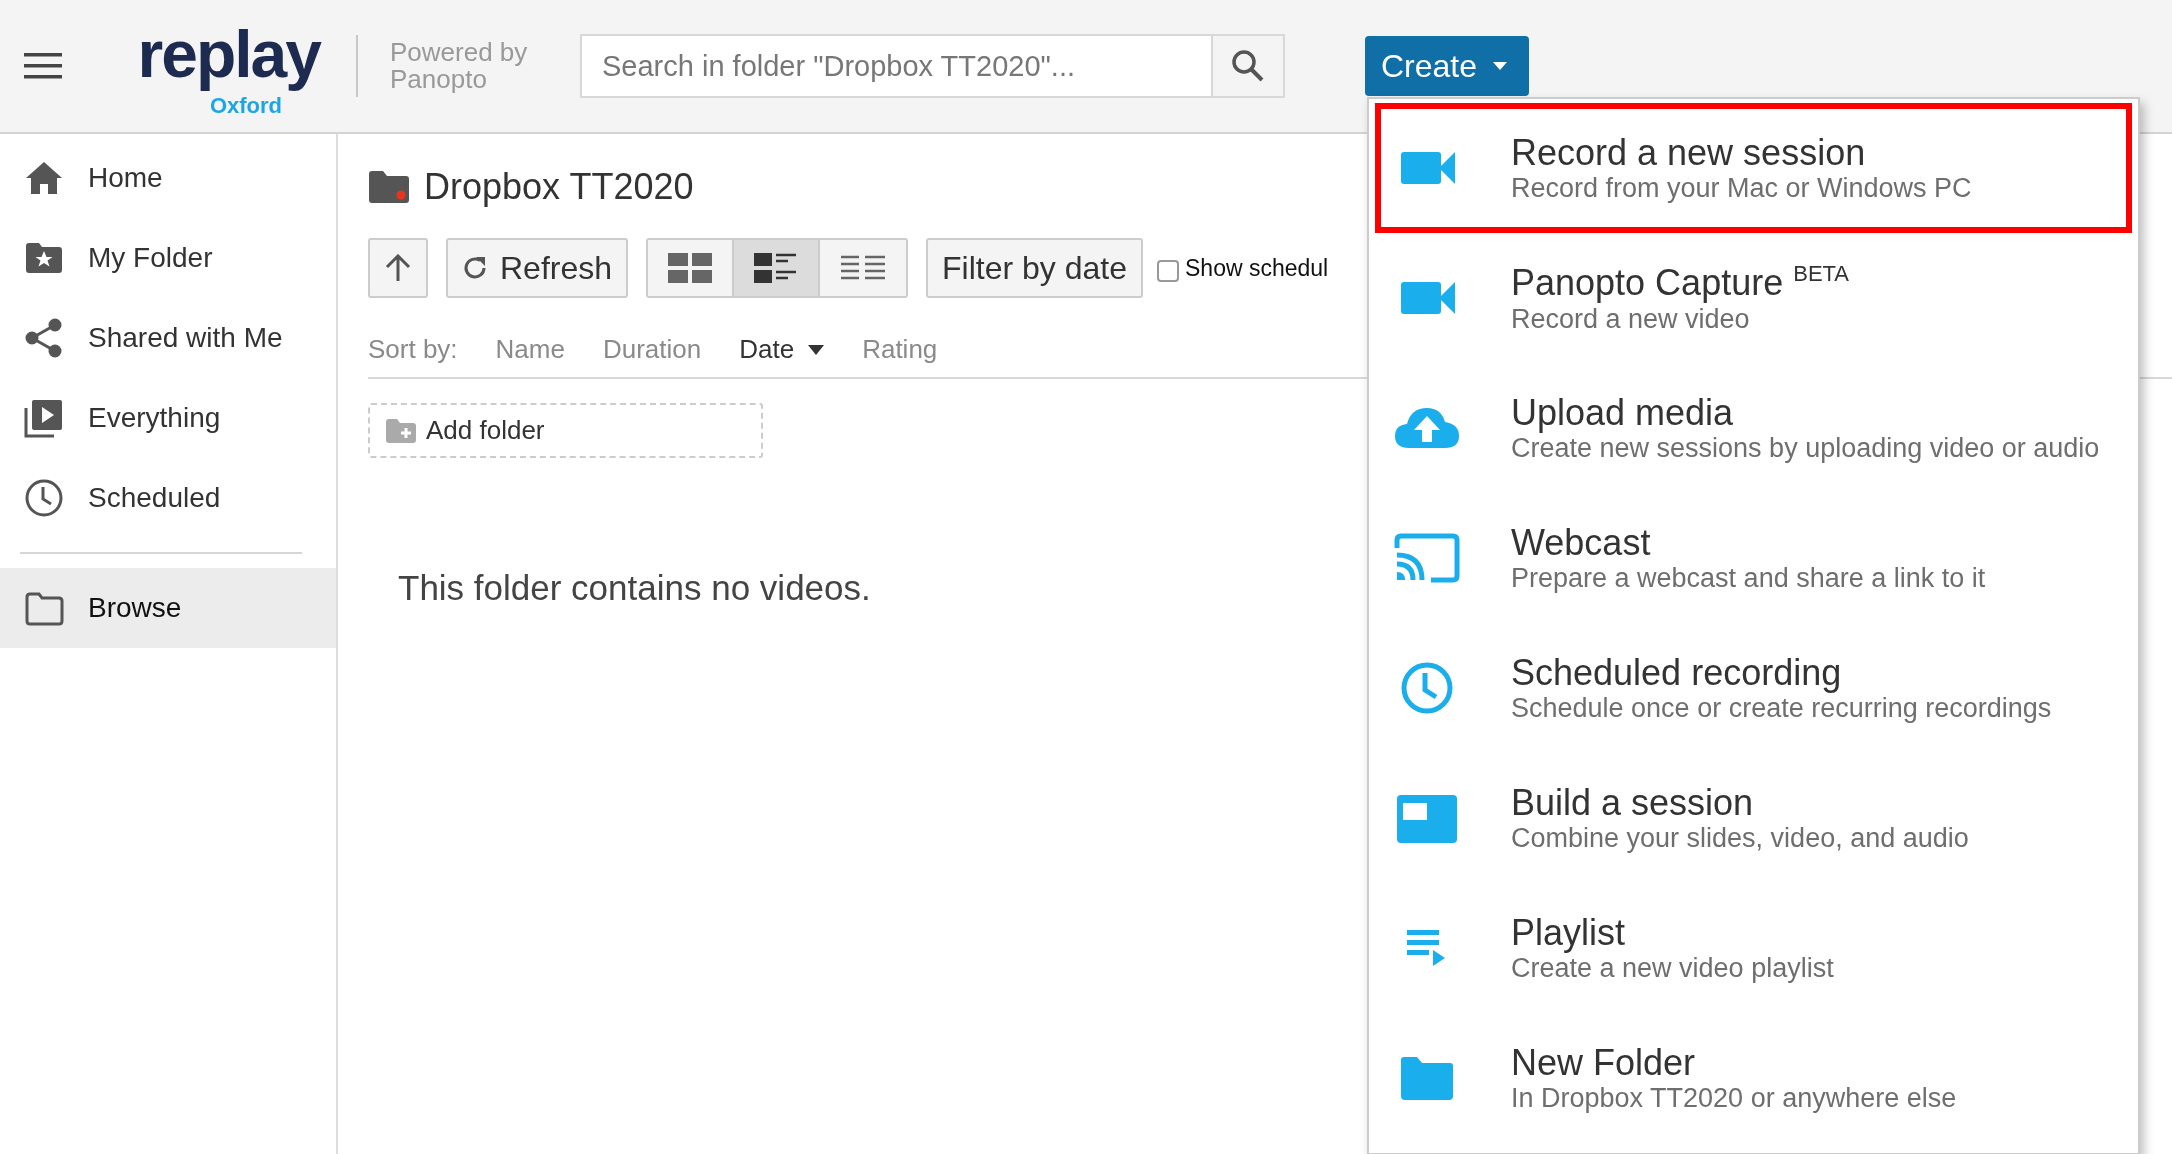 The width and height of the screenshot is (2172, 1154). Describe the element at coordinates (228, 54) in the screenshot. I see `logo-wordmark: replay` at that location.